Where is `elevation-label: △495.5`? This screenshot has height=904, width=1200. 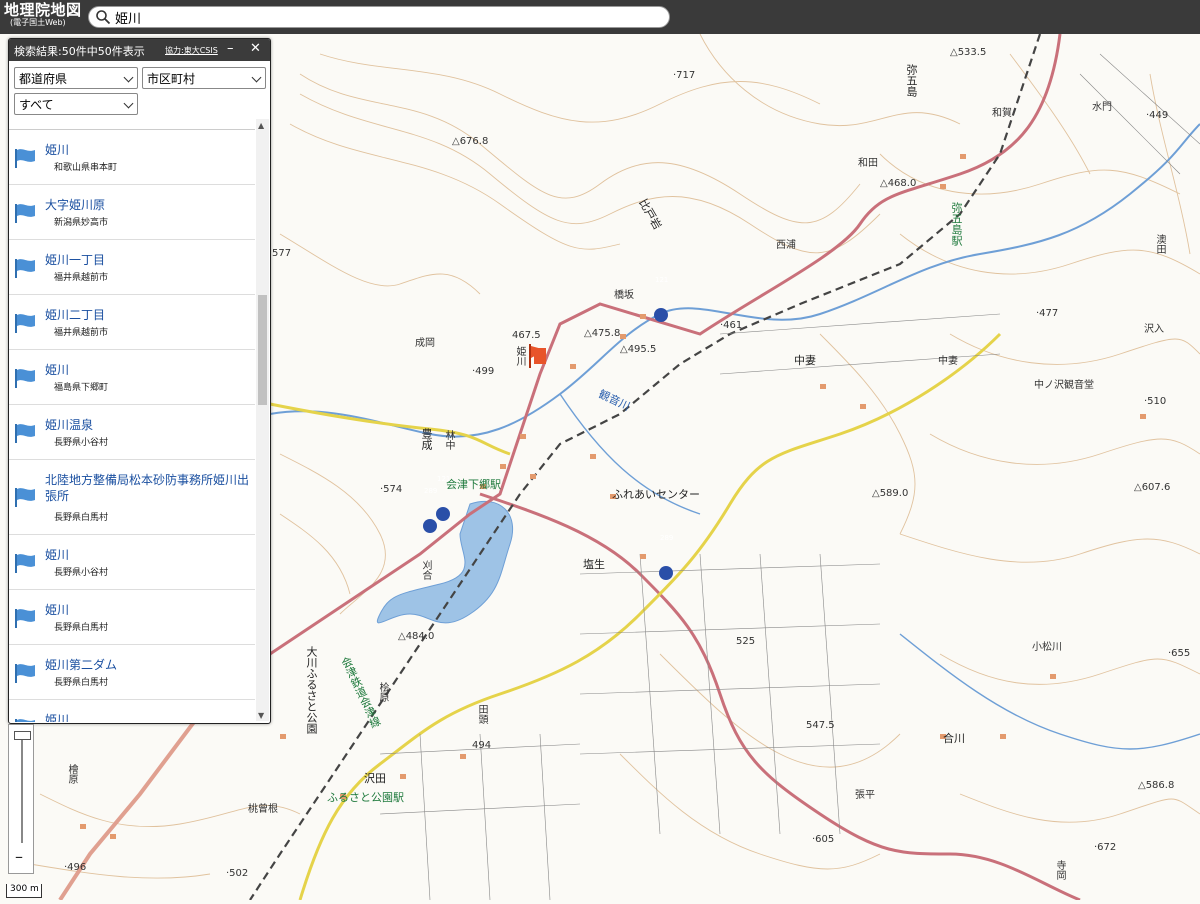
elevation-label: △495.5 is located at coordinates (638, 349).